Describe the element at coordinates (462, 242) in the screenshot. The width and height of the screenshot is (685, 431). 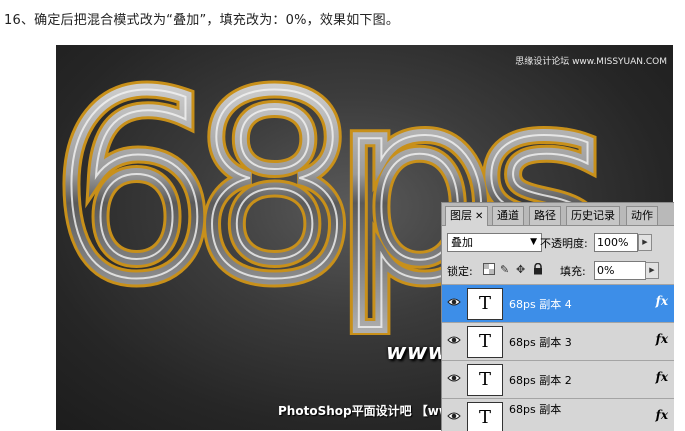
I see `blend-mode-value: 叠加` at that location.